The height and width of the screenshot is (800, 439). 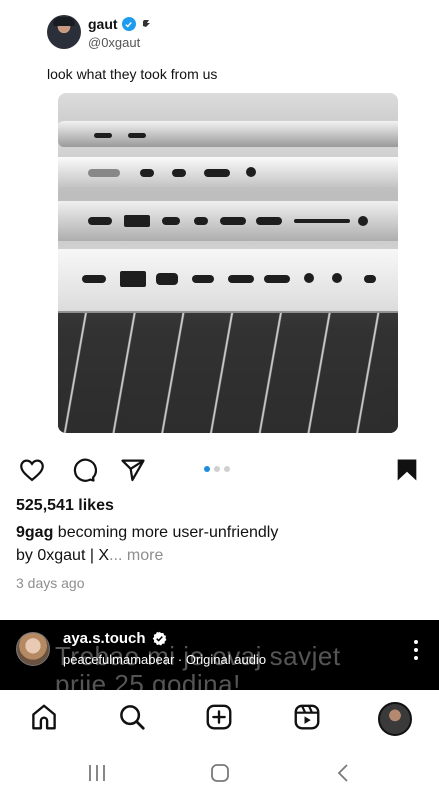 What do you see at coordinates (65, 506) in the screenshot?
I see `likes-count: 525,541 likes` at bounding box center [65, 506].